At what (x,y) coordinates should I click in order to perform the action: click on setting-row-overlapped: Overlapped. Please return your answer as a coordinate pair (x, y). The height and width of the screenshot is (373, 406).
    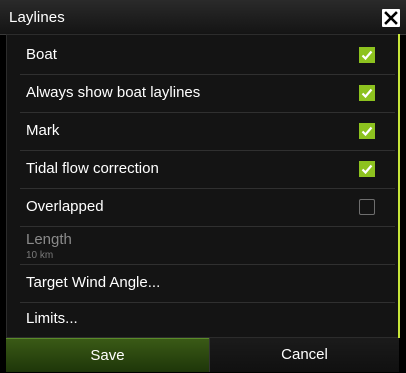
    Looking at the image, I should click on (207, 207).